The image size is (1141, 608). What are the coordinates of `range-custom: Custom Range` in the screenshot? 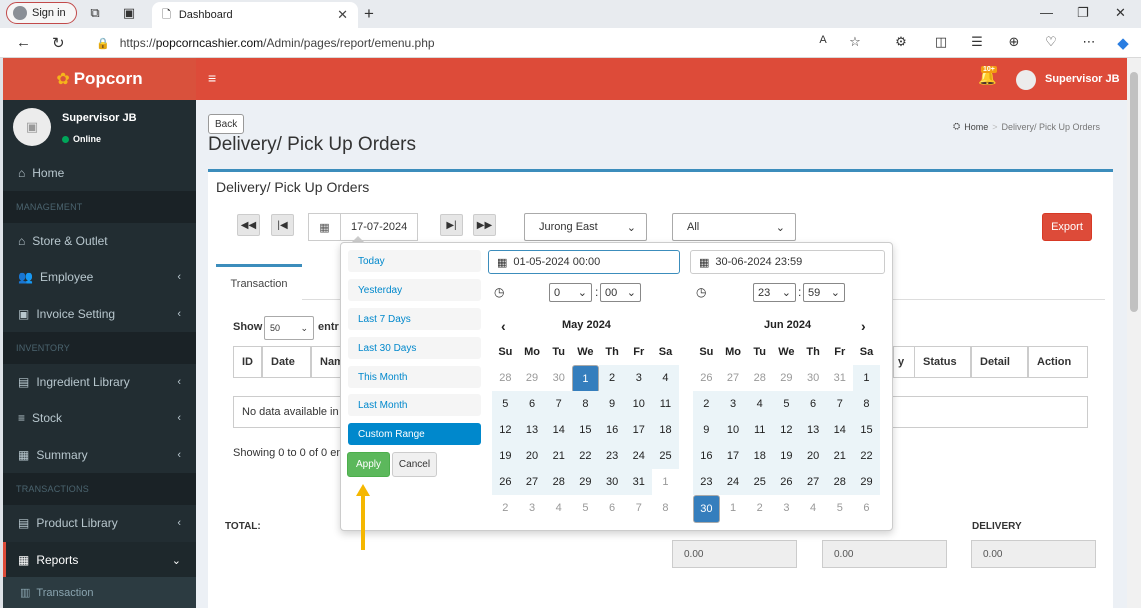 It's located at (414, 434).